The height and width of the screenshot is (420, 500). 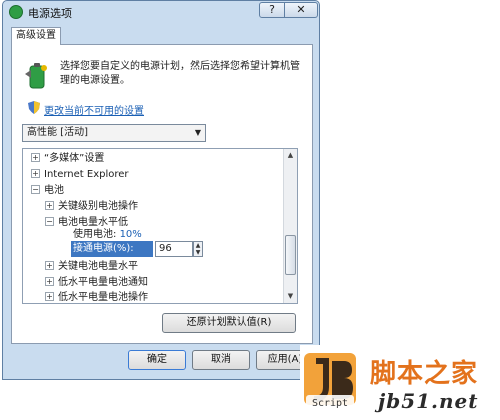 I want to click on tree-item-internet-explorer: + Internet Explorer, so click(x=80, y=175).